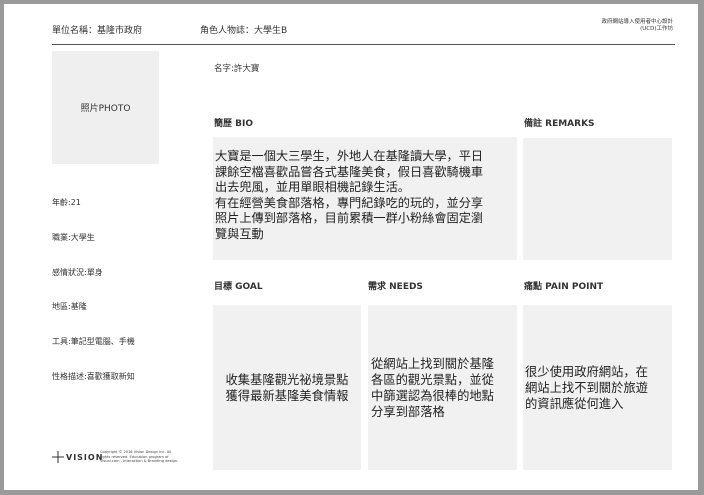 The height and width of the screenshot is (495, 704). What do you see at coordinates (58, 457) in the screenshot?
I see `vision-logo-icon` at bounding box center [58, 457].